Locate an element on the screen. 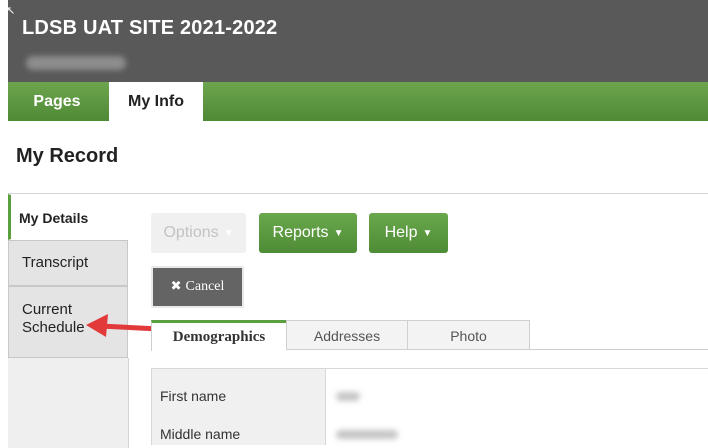  page-title: My Record is located at coordinates (67, 156).